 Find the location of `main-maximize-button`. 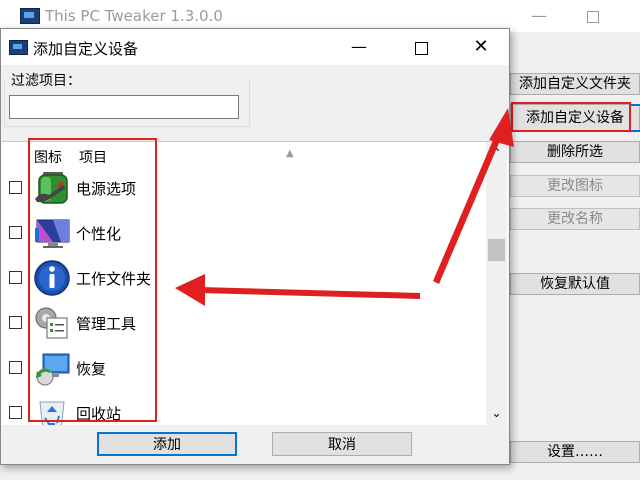

main-maximize-button is located at coordinates (593, 17).